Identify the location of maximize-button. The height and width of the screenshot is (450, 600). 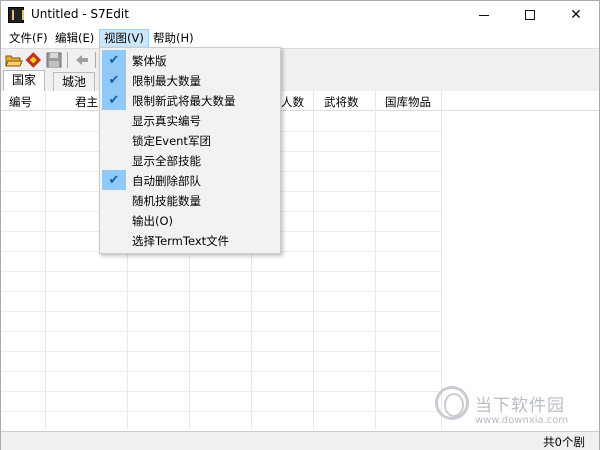
(530, 15).